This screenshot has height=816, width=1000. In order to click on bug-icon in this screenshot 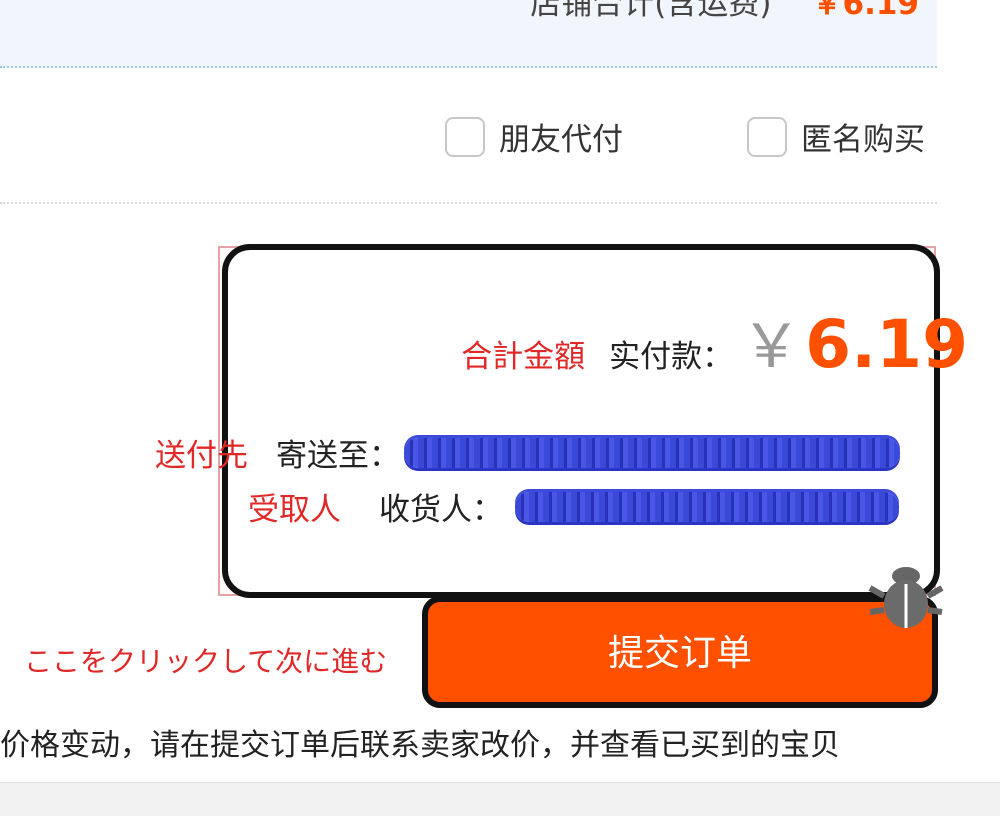, I will do `click(906, 598)`.